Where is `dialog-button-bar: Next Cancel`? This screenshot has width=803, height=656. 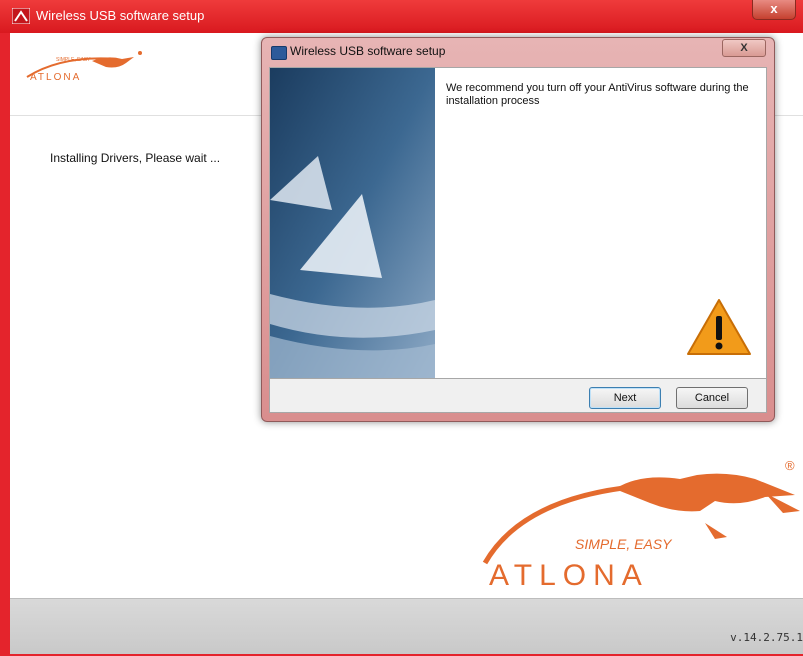
dialog-button-bar: Next Cancel is located at coordinates (518, 396).